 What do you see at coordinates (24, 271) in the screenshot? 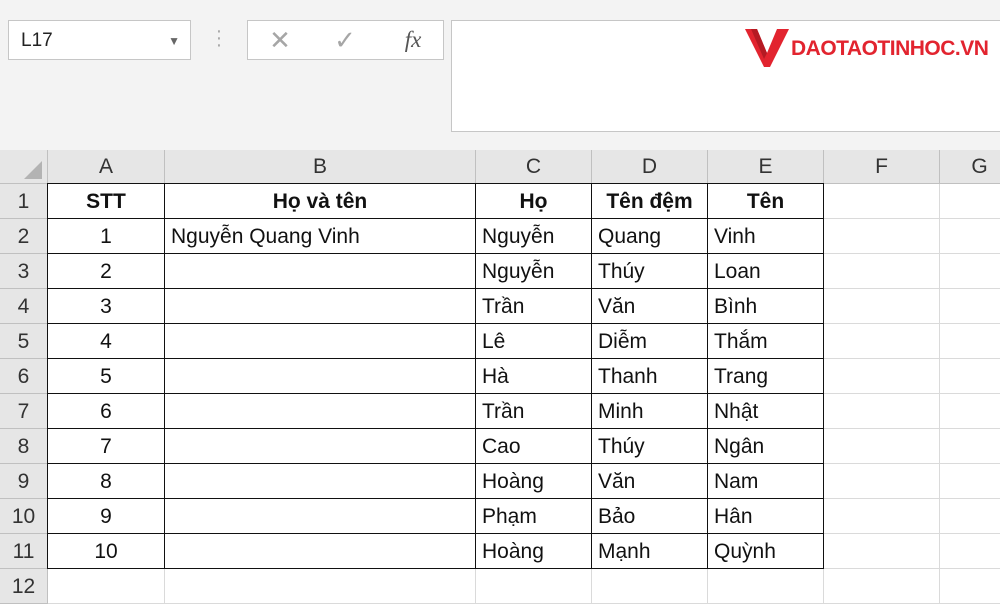
I see `row-header-3: 3` at bounding box center [24, 271].